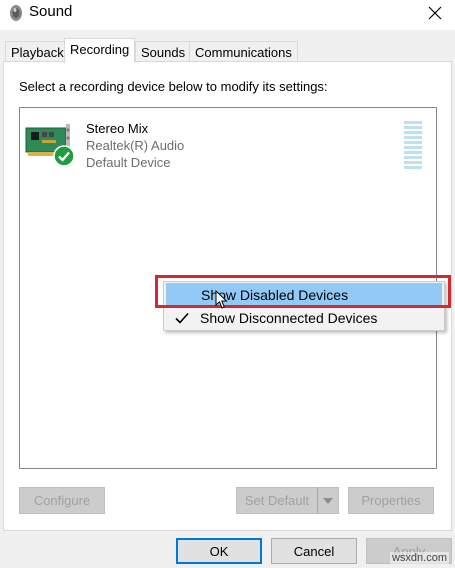 The height and width of the screenshot is (568, 455). I want to click on menu-item-label: Show Disconnected Devices, so click(289, 318).